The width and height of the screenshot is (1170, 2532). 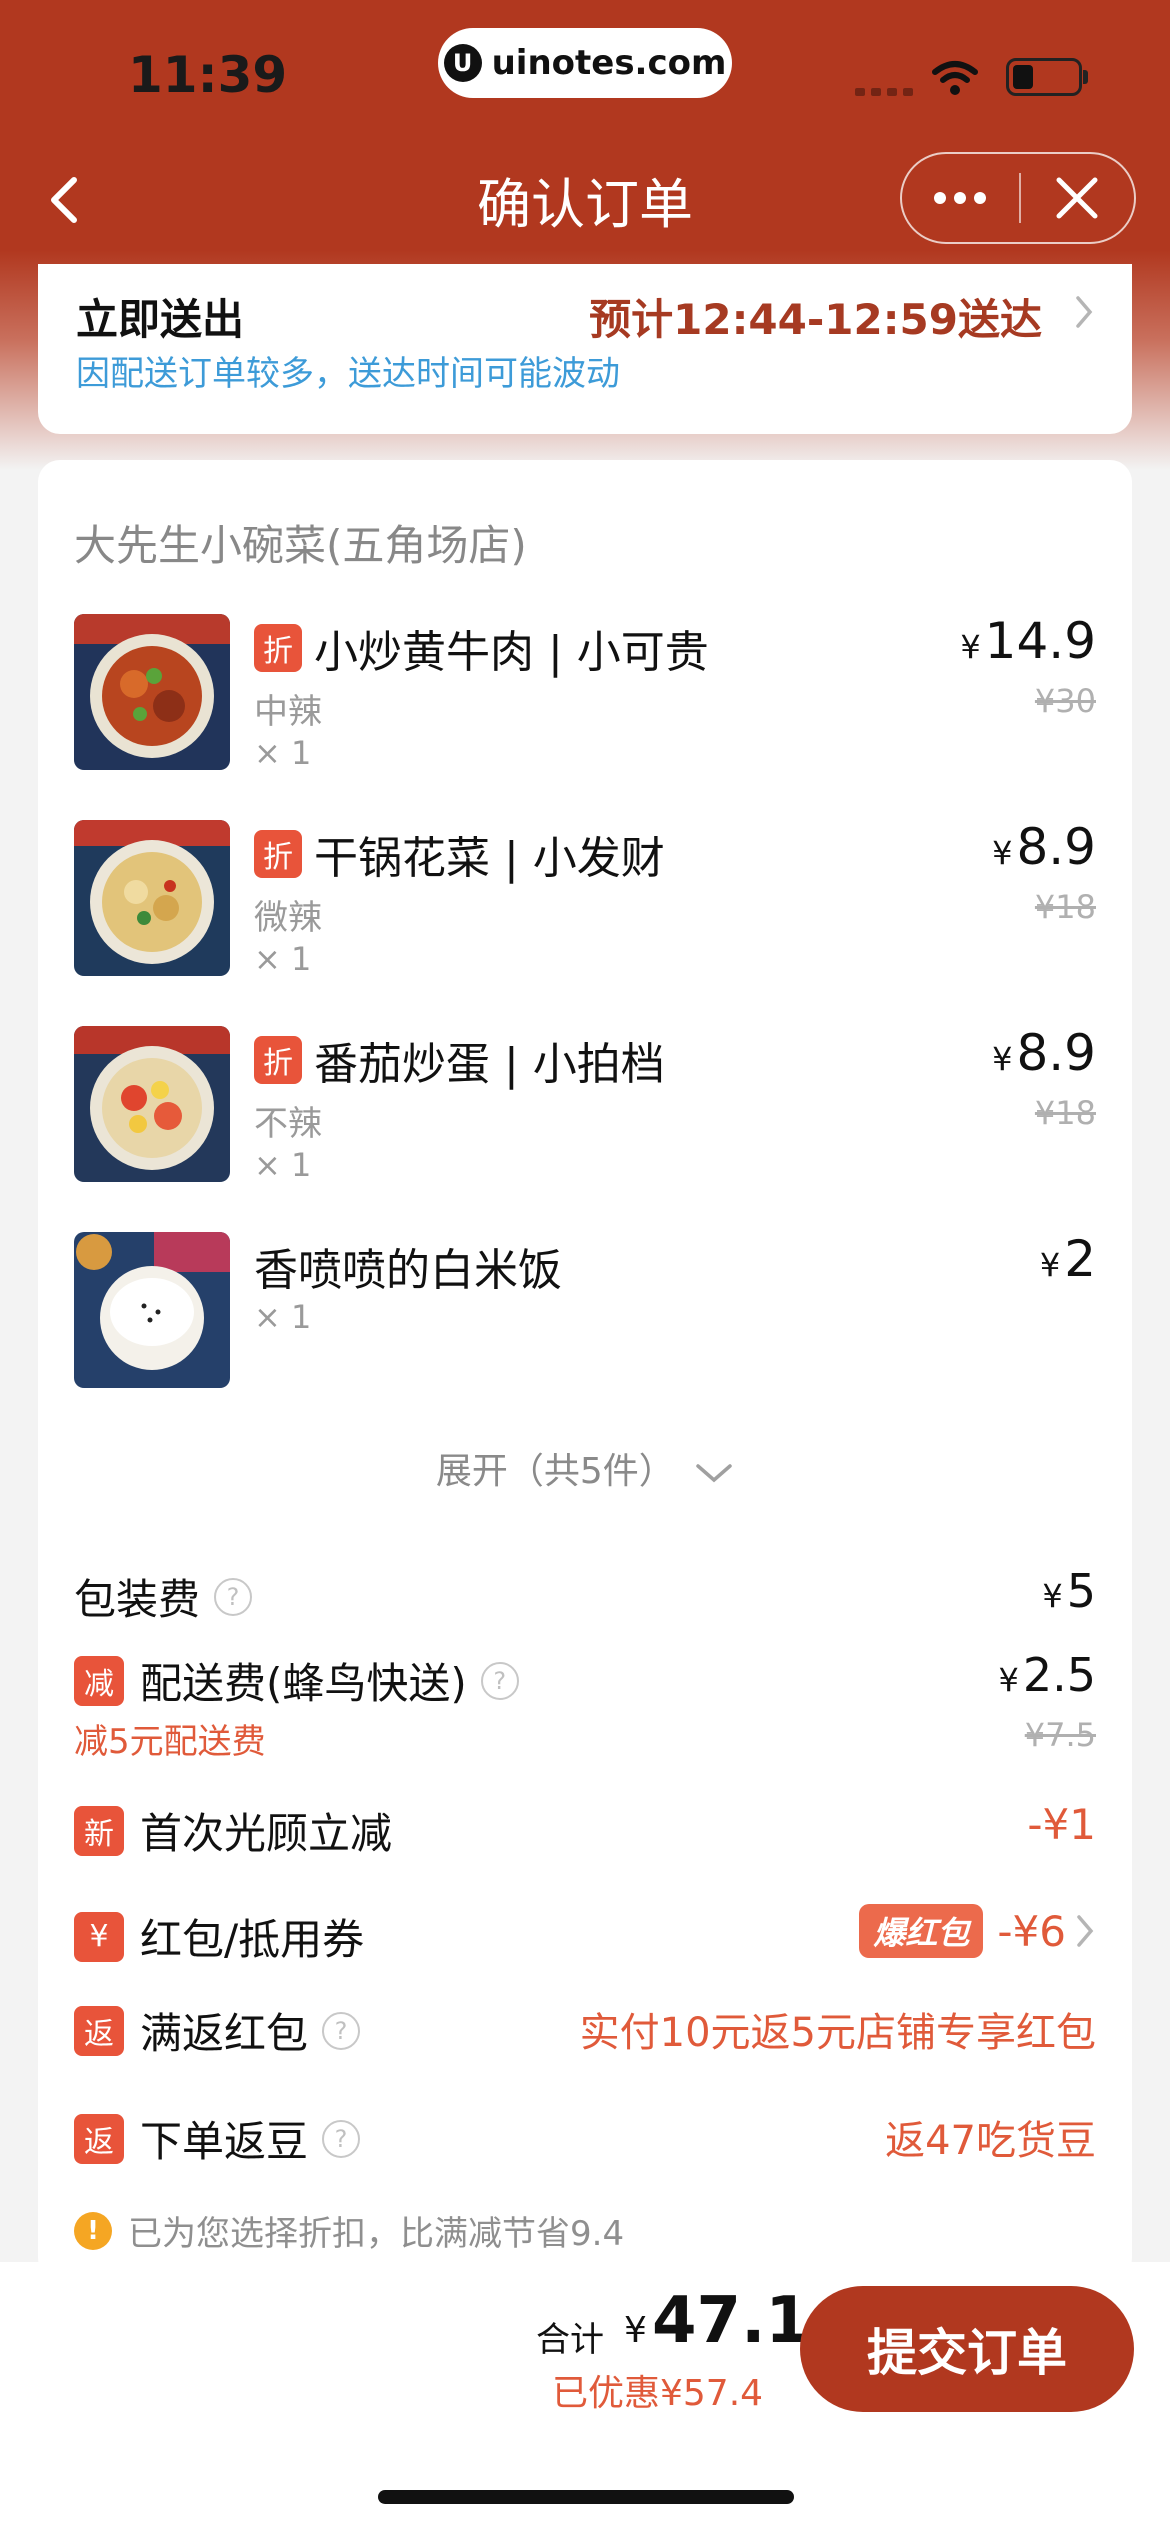 What do you see at coordinates (1065, 701) in the screenshot?
I see `item-original-price: ¥30` at bounding box center [1065, 701].